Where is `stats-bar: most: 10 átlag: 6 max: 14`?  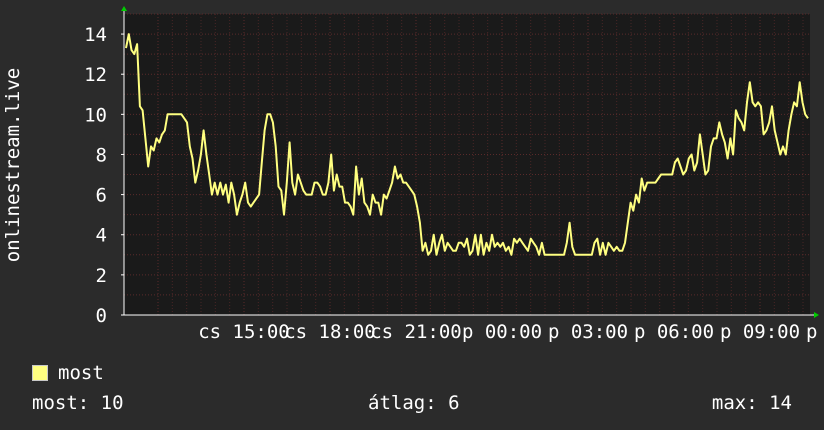
stats-bar: most: 10 átlag: 6 max: 14 is located at coordinates (412, 404).